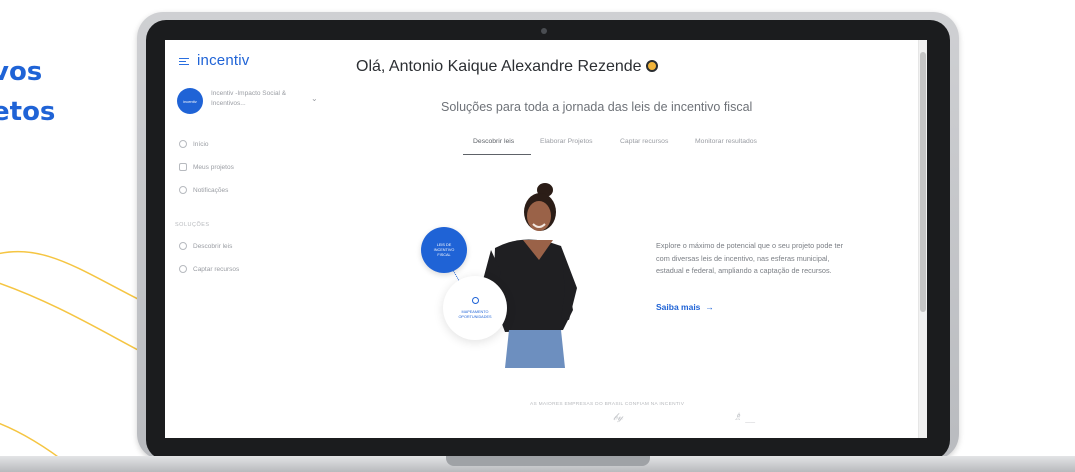 The image size is (1075, 472). I want to click on tab-monitorar-resultados: Monitorar resultados, so click(726, 141).